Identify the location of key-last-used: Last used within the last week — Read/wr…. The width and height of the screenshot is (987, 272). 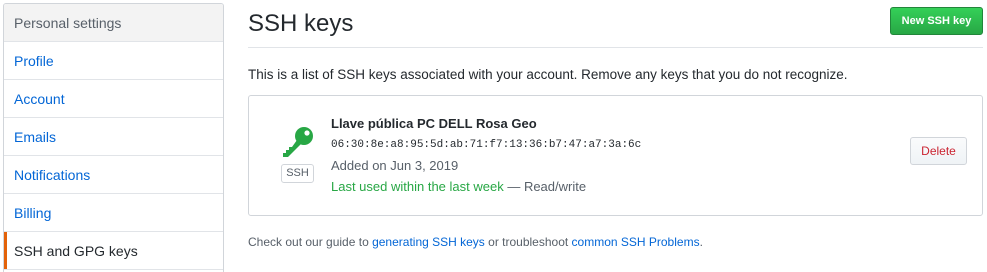
(458, 186).